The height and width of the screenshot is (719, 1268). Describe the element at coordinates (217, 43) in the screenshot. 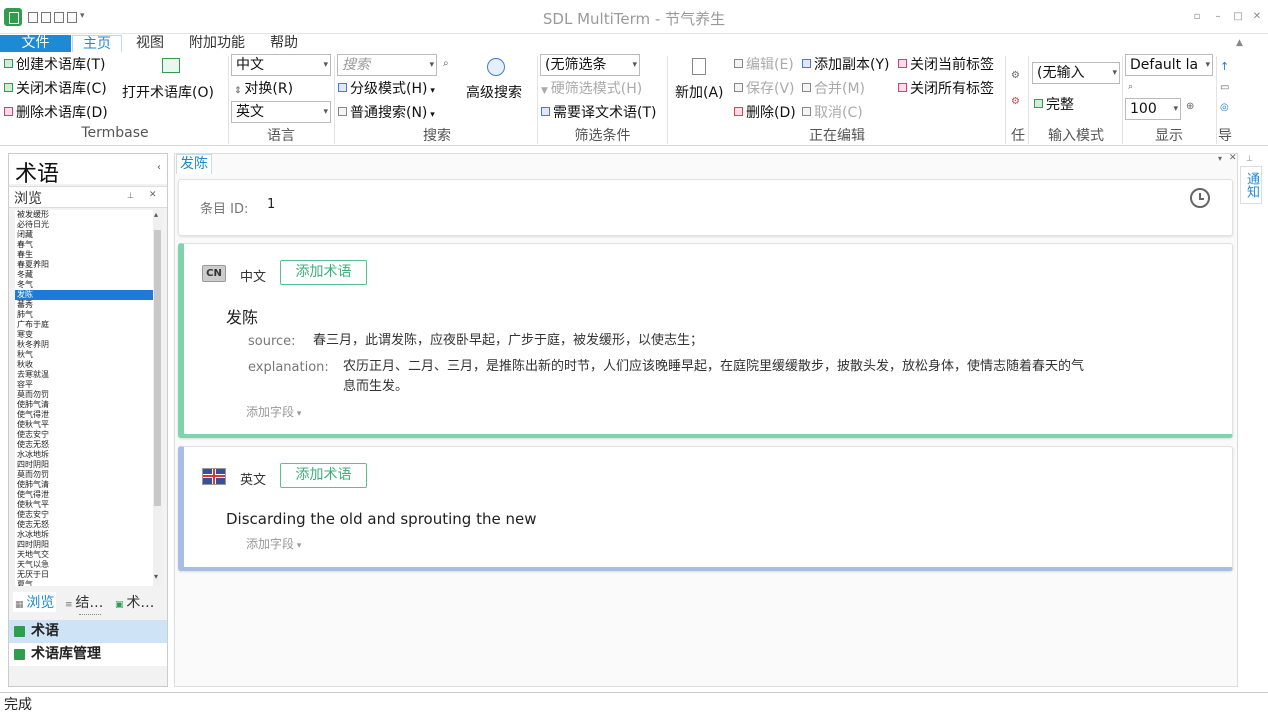

I see `tab-addins: 附加功能` at that location.